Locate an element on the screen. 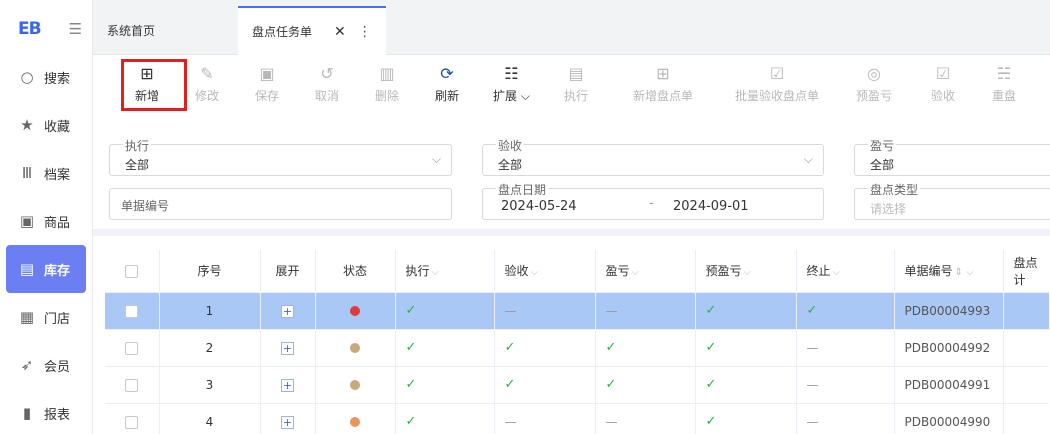 The image size is (1050, 434). execute-label: 执行 is located at coordinates (137, 146).